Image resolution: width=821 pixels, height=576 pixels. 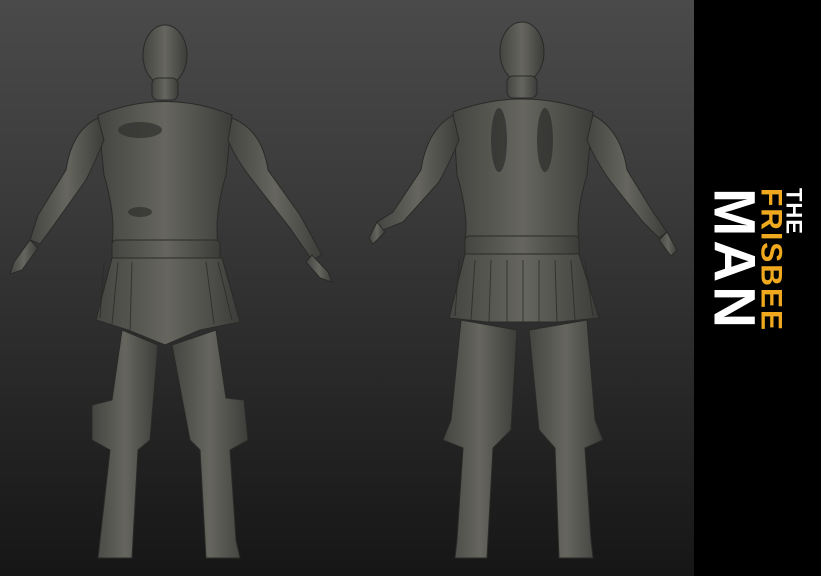 I want to click on title-line-man: MAN, so click(x=734, y=260).